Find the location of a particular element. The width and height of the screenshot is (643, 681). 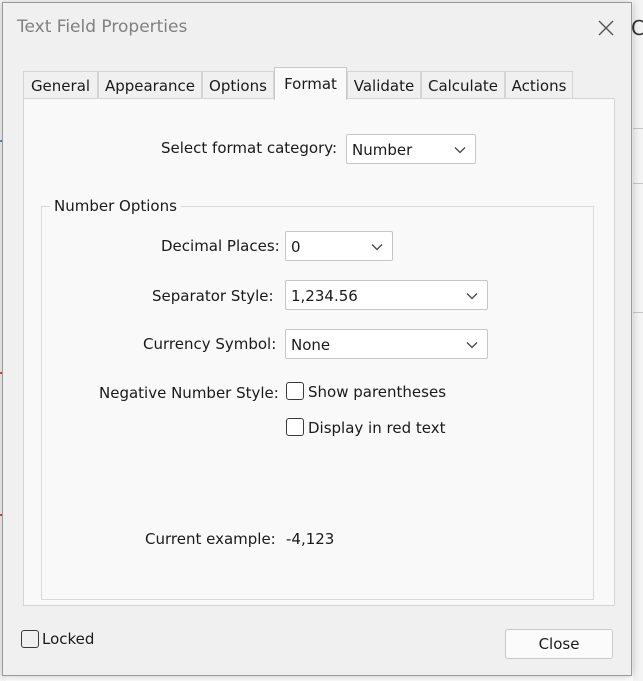

select-value: 1,234.56 is located at coordinates (324, 296).